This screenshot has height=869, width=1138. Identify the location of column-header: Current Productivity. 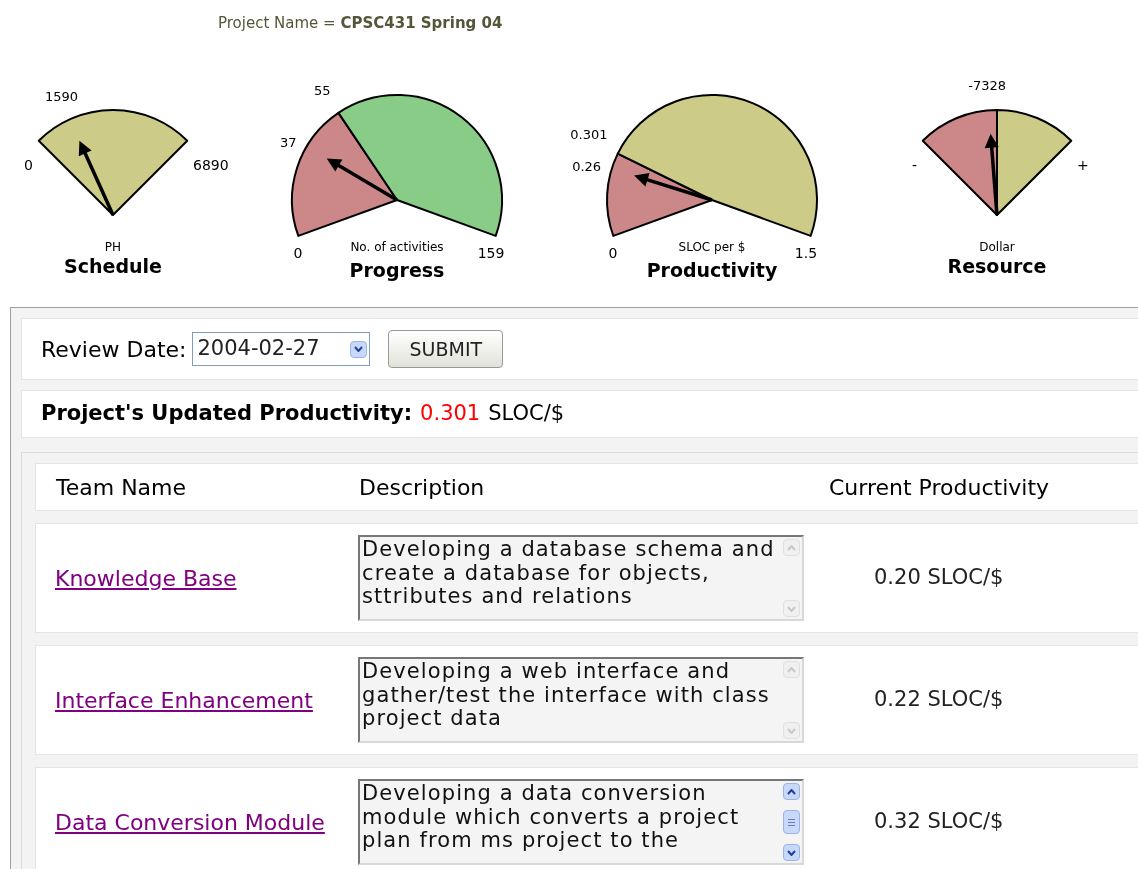
(939, 487).